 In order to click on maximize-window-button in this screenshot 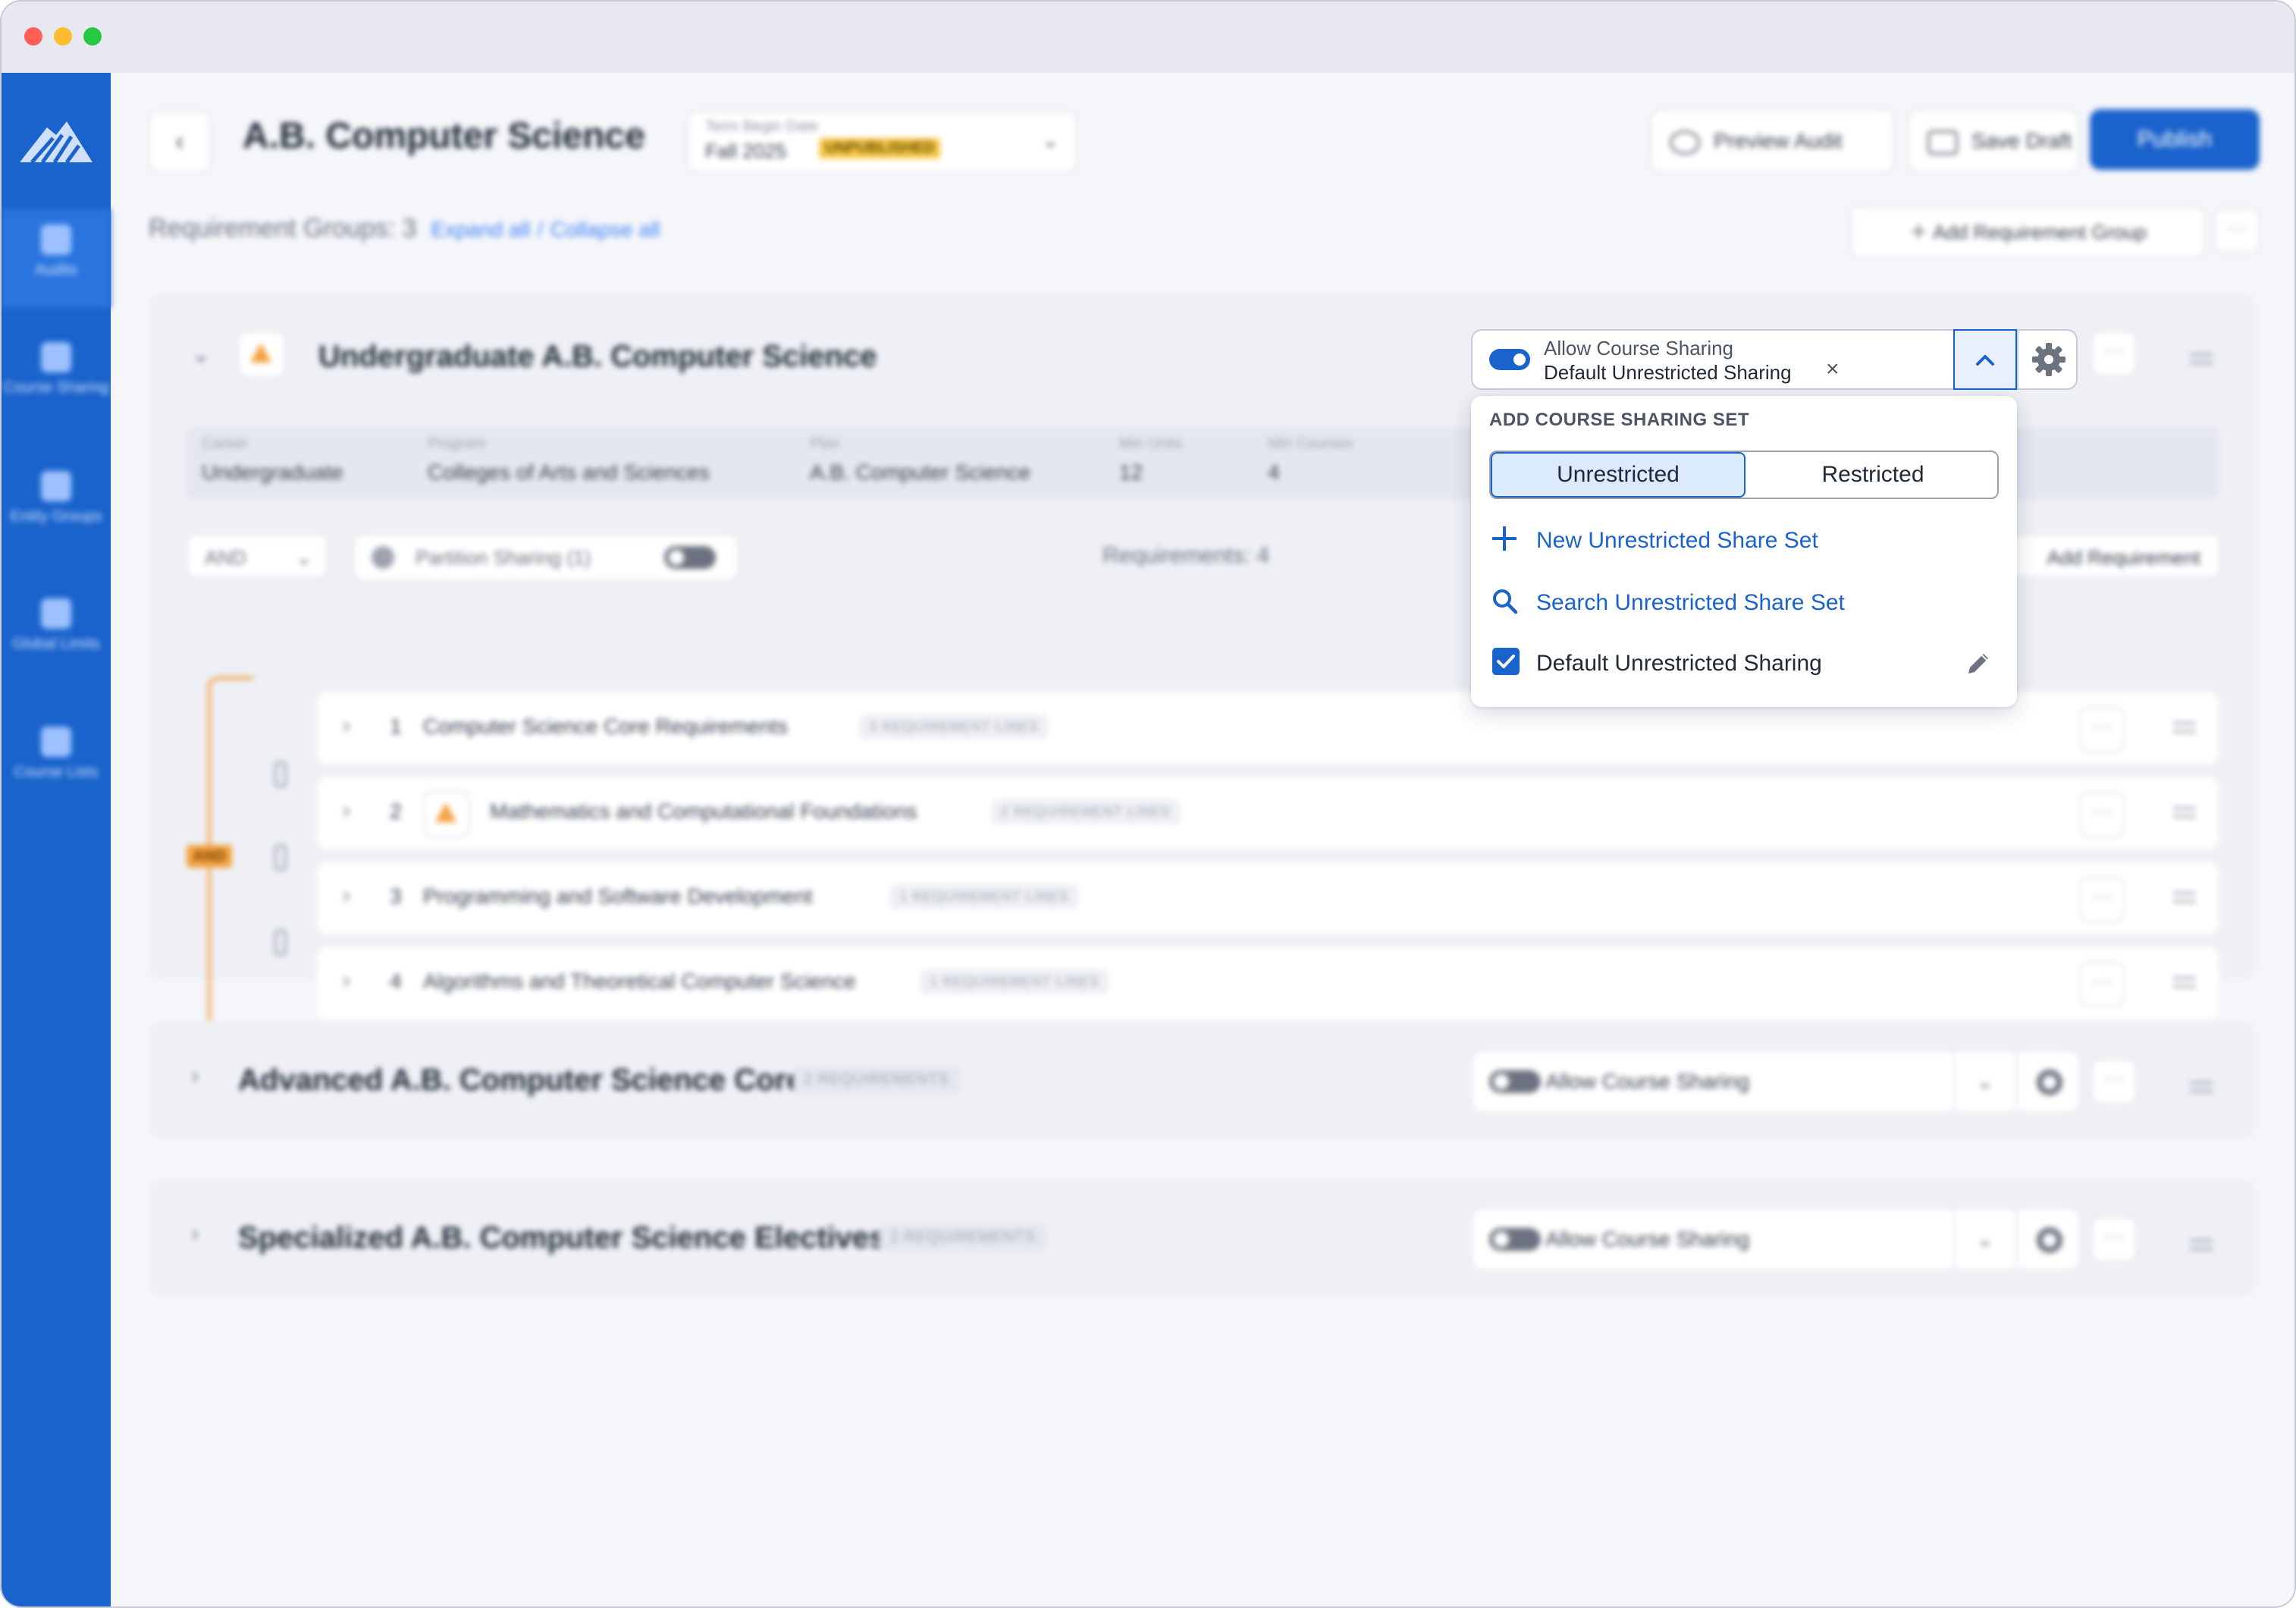, I will do `click(92, 36)`.